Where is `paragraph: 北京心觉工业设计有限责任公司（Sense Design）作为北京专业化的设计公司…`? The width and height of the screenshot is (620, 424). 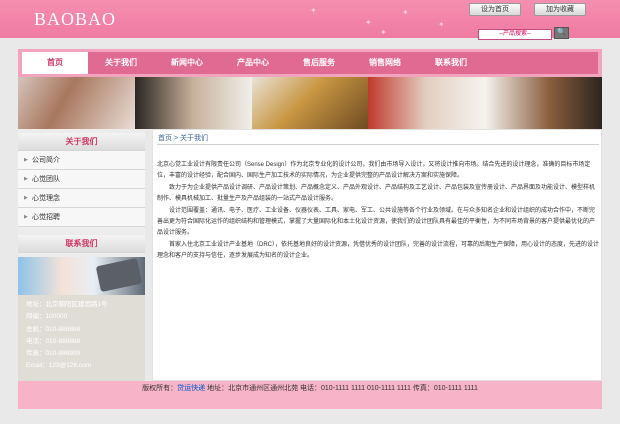
paragraph: 北京心觉工业设计有限责任公司（Sense Design）作为北京专业化的设计公司… is located at coordinates (374, 171).